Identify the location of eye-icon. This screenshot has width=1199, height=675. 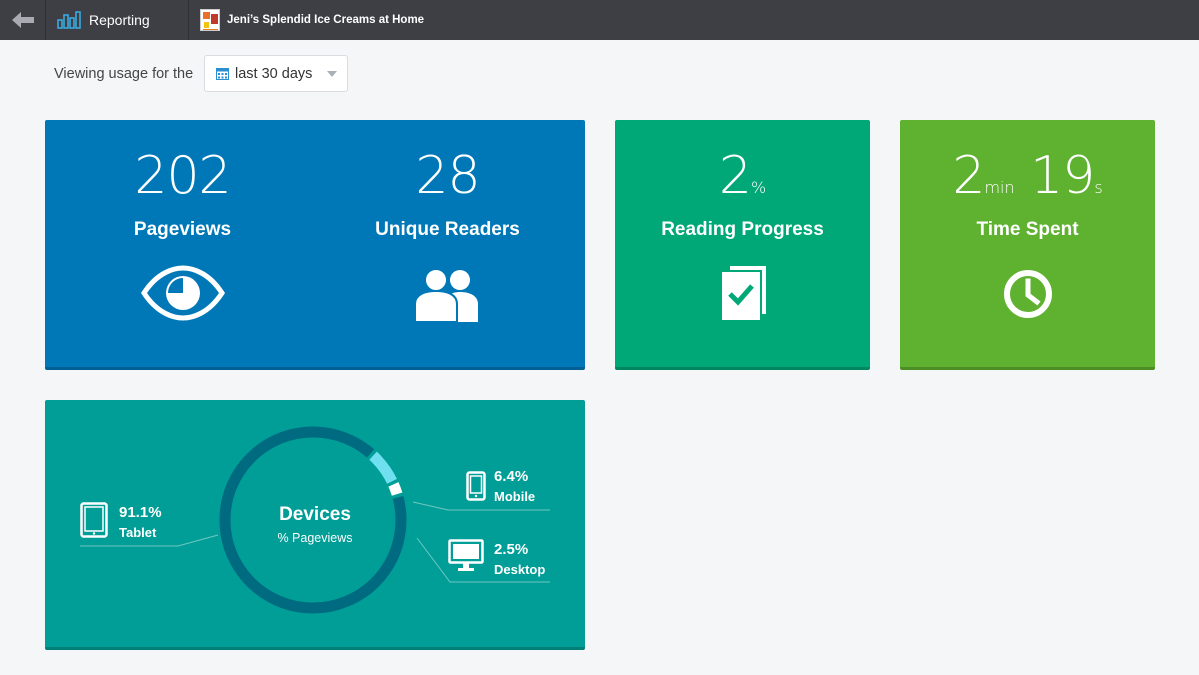
(182, 293).